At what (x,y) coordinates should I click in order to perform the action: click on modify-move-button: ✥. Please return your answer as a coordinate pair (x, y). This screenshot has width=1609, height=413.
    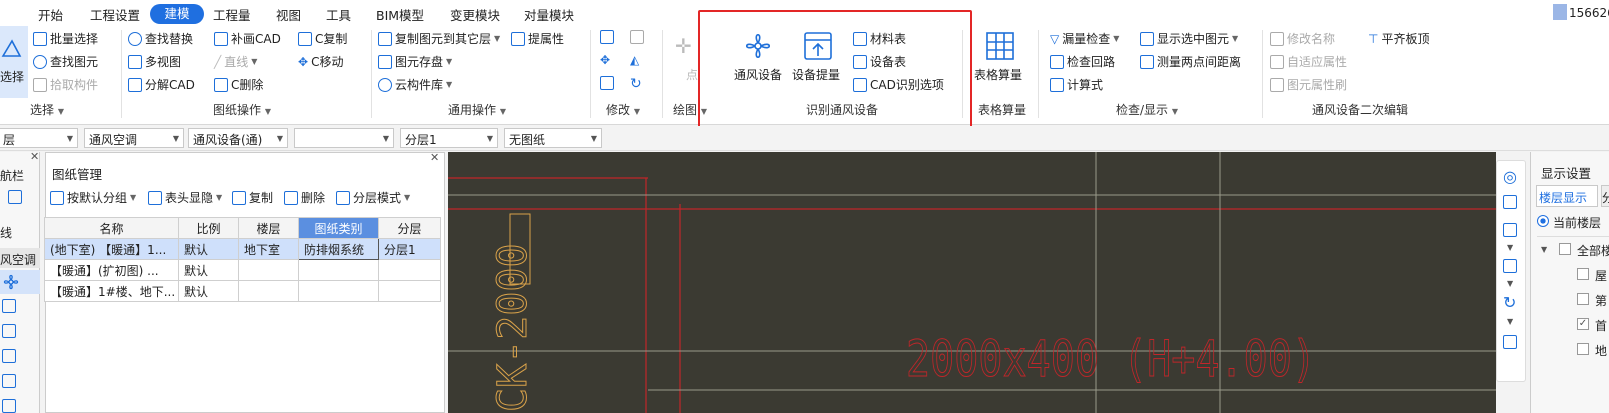
    Looking at the image, I should click on (605, 60).